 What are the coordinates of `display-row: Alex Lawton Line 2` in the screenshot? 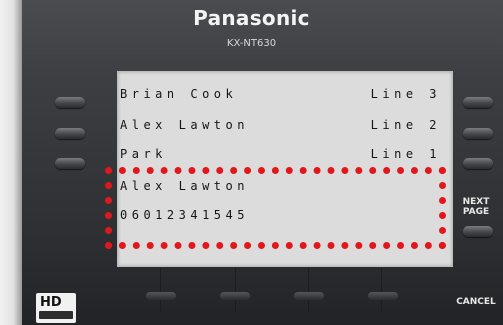 It's located at (278, 126).